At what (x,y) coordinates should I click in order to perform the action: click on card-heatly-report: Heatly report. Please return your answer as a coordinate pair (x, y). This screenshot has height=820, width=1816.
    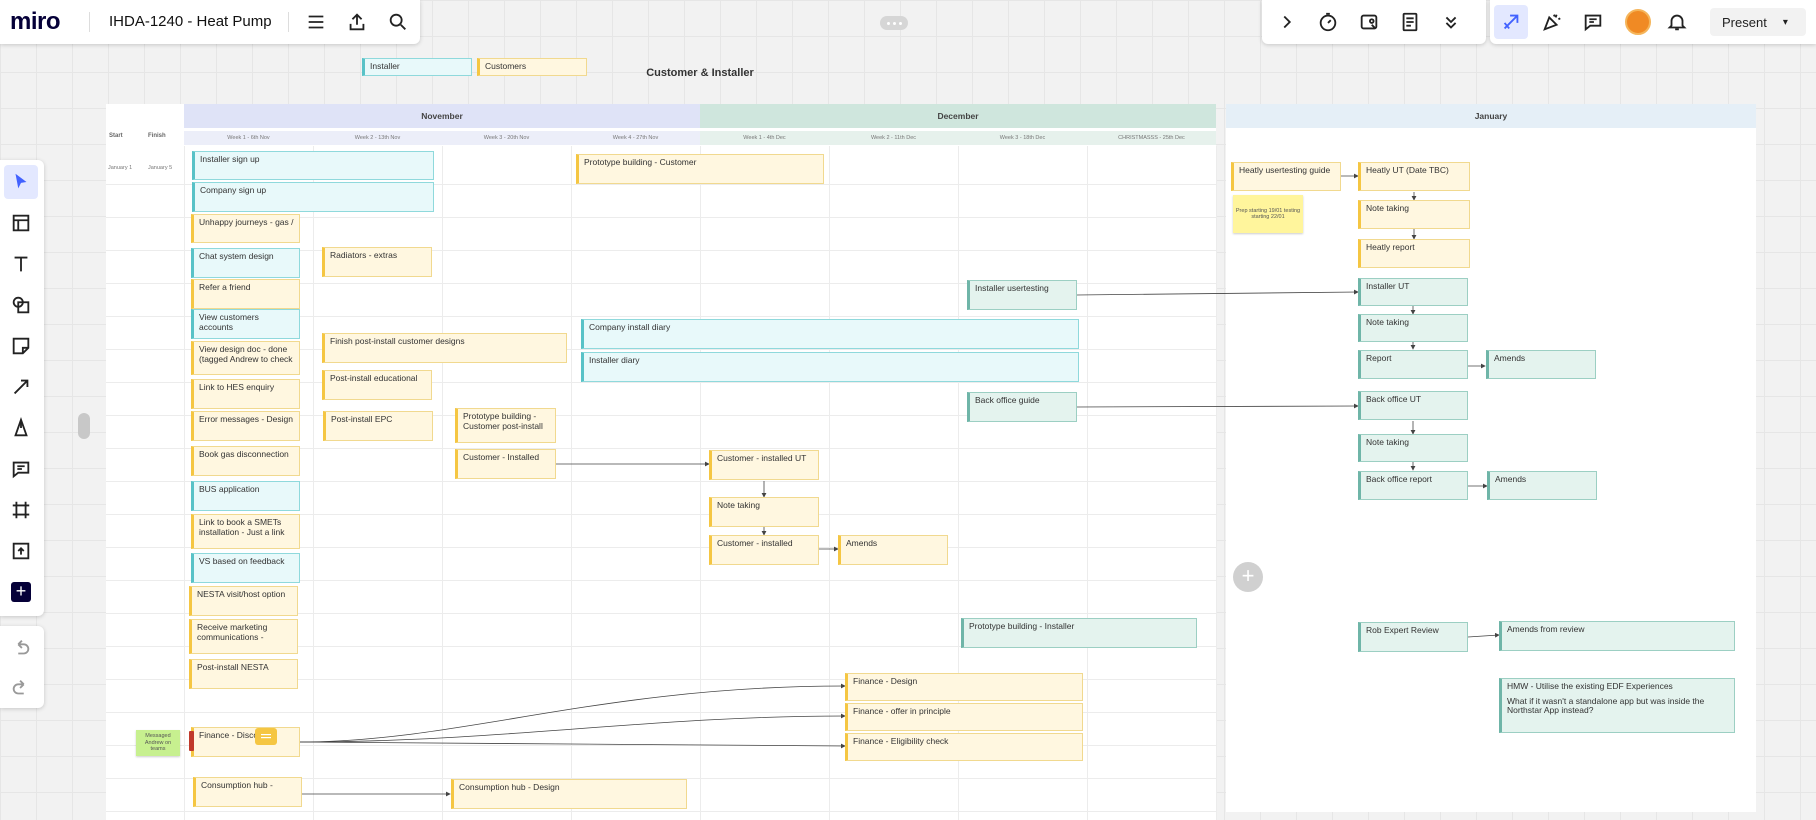
    Looking at the image, I should click on (1414, 253).